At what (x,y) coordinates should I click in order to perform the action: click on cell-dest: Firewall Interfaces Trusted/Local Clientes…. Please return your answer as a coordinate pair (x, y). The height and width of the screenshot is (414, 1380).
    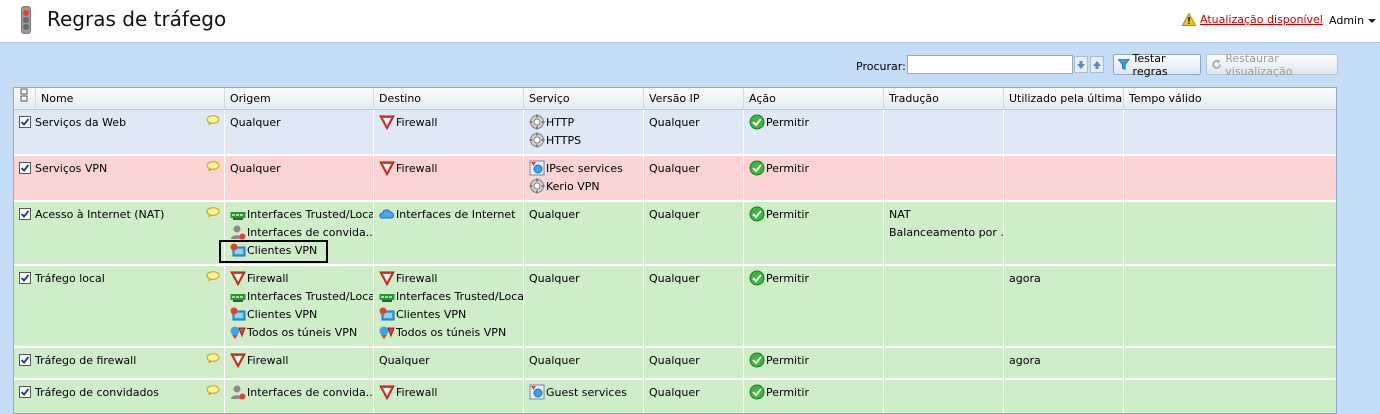
    Looking at the image, I should click on (449, 306).